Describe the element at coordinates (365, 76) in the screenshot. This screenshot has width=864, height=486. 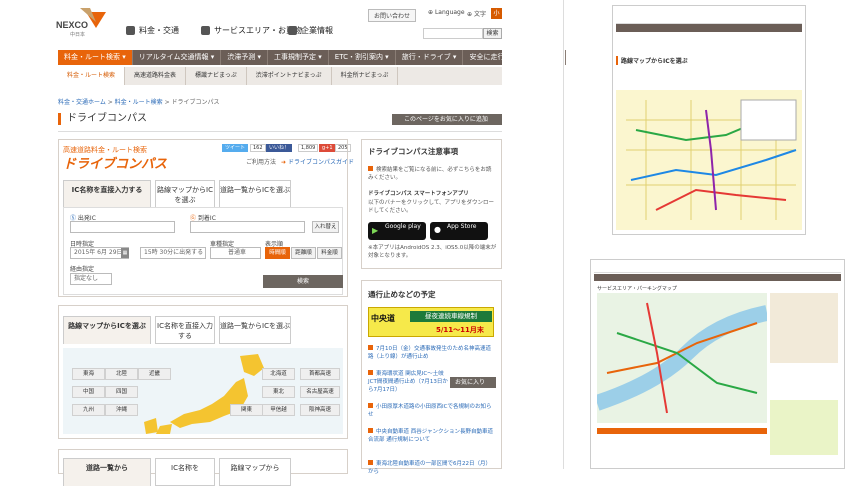
I see `subnav-tollgate-map: 料金所ナビまっぷ` at that location.